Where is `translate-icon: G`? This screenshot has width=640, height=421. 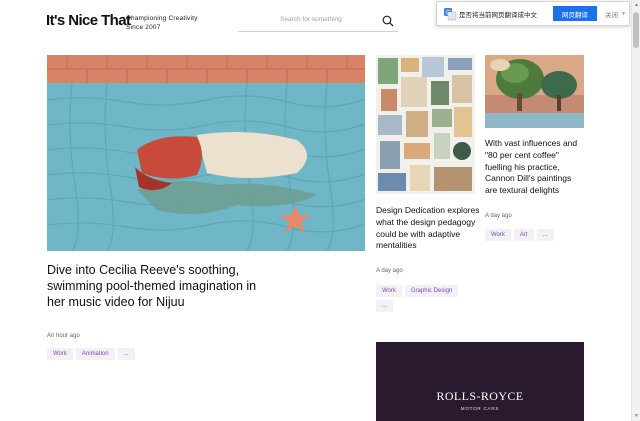 translate-icon: G is located at coordinates (450, 13).